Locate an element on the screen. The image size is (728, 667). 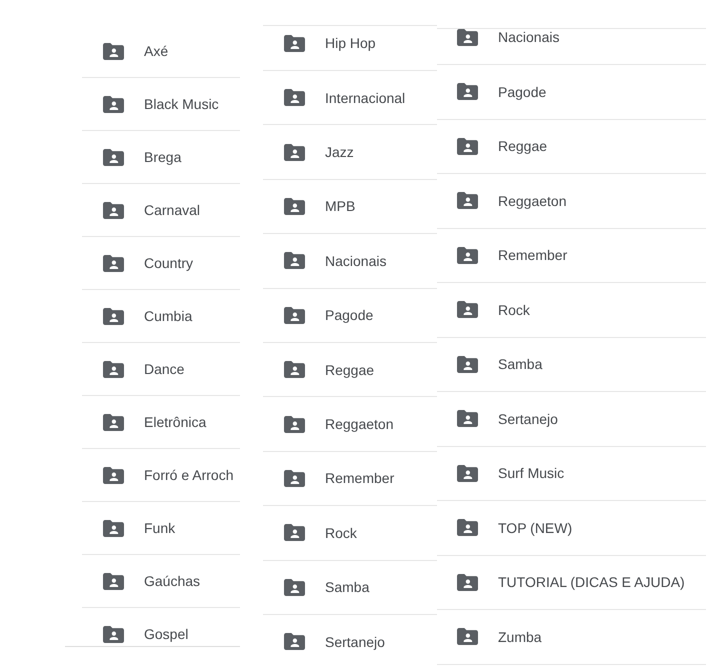
folder-list-item: TOP (NEW) is located at coordinates (571, 528).